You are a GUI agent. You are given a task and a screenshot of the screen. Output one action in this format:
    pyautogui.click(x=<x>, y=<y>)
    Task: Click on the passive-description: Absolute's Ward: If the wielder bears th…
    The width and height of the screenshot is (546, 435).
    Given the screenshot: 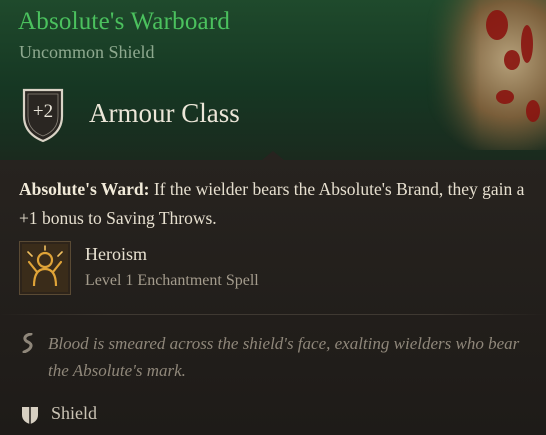 What is the action you would take?
    pyautogui.click(x=274, y=204)
    